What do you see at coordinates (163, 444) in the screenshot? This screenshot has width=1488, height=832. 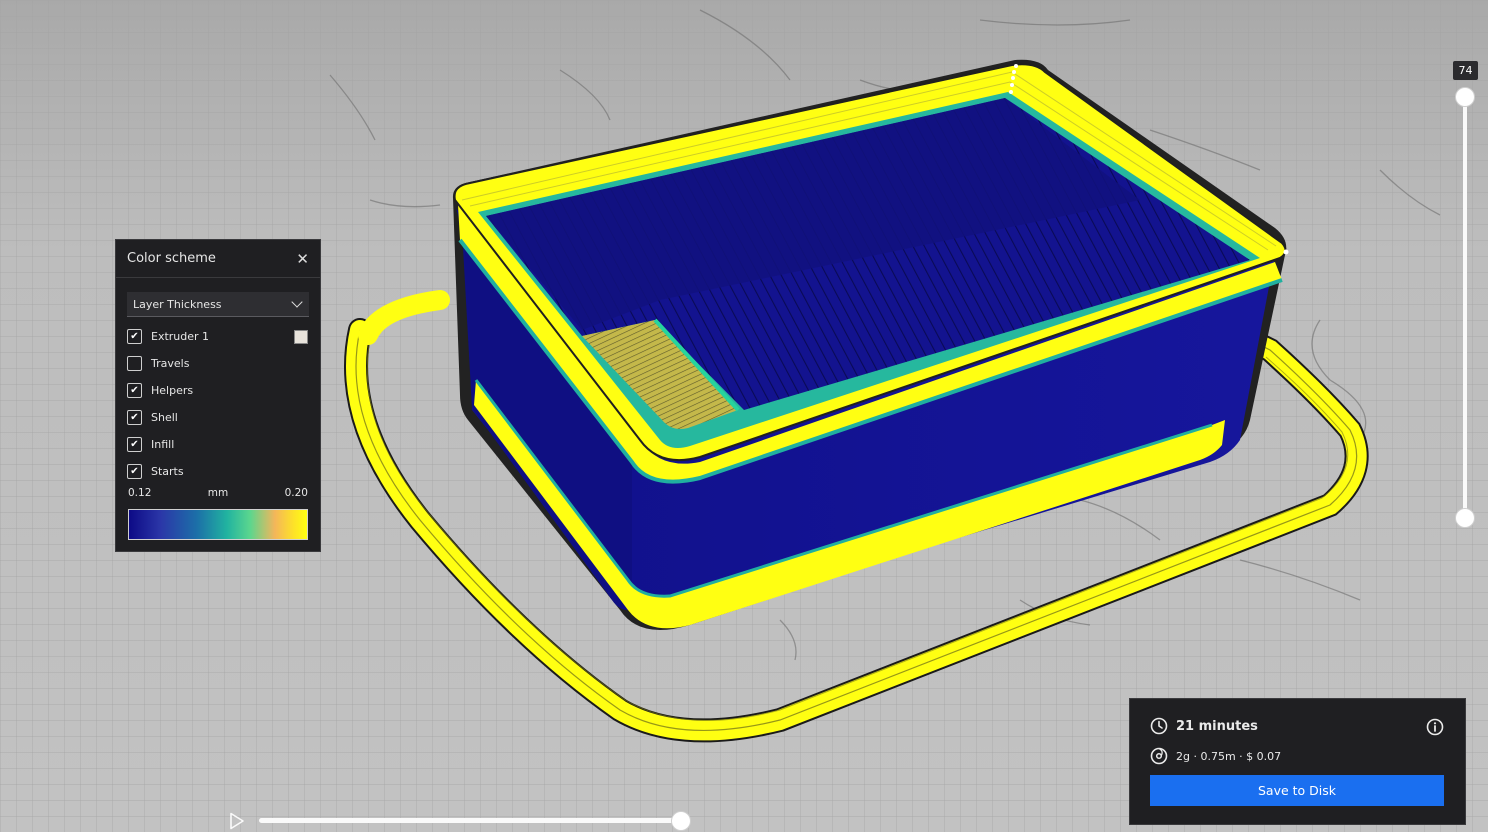 I see `infill-label: Infill` at bounding box center [163, 444].